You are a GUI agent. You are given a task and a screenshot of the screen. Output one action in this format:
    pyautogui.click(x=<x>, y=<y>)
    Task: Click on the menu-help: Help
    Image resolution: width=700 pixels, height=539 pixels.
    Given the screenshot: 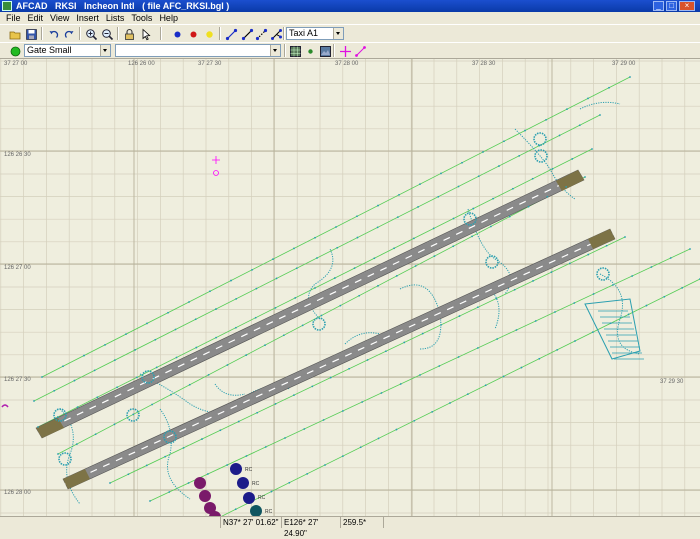 What is the action you would take?
    pyautogui.click(x=168, y=18)
    